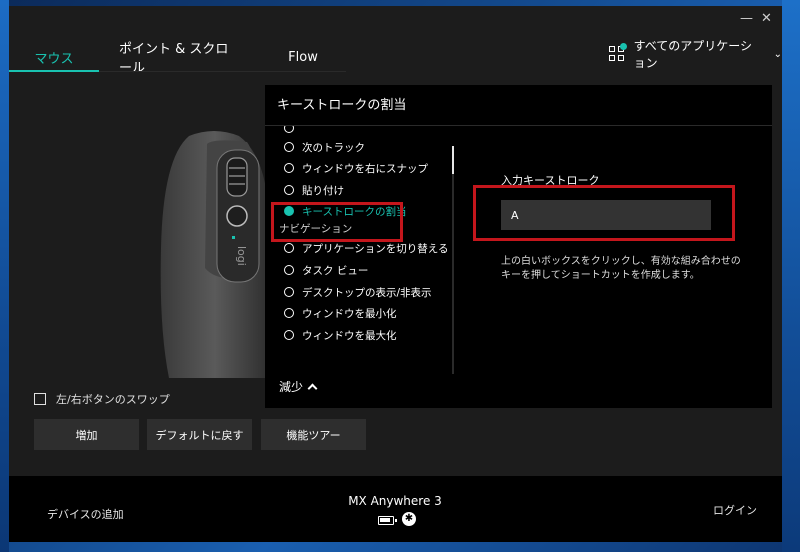 The image size is (800, 552). I want to click on chevron-up-icon, so click(312, 388).